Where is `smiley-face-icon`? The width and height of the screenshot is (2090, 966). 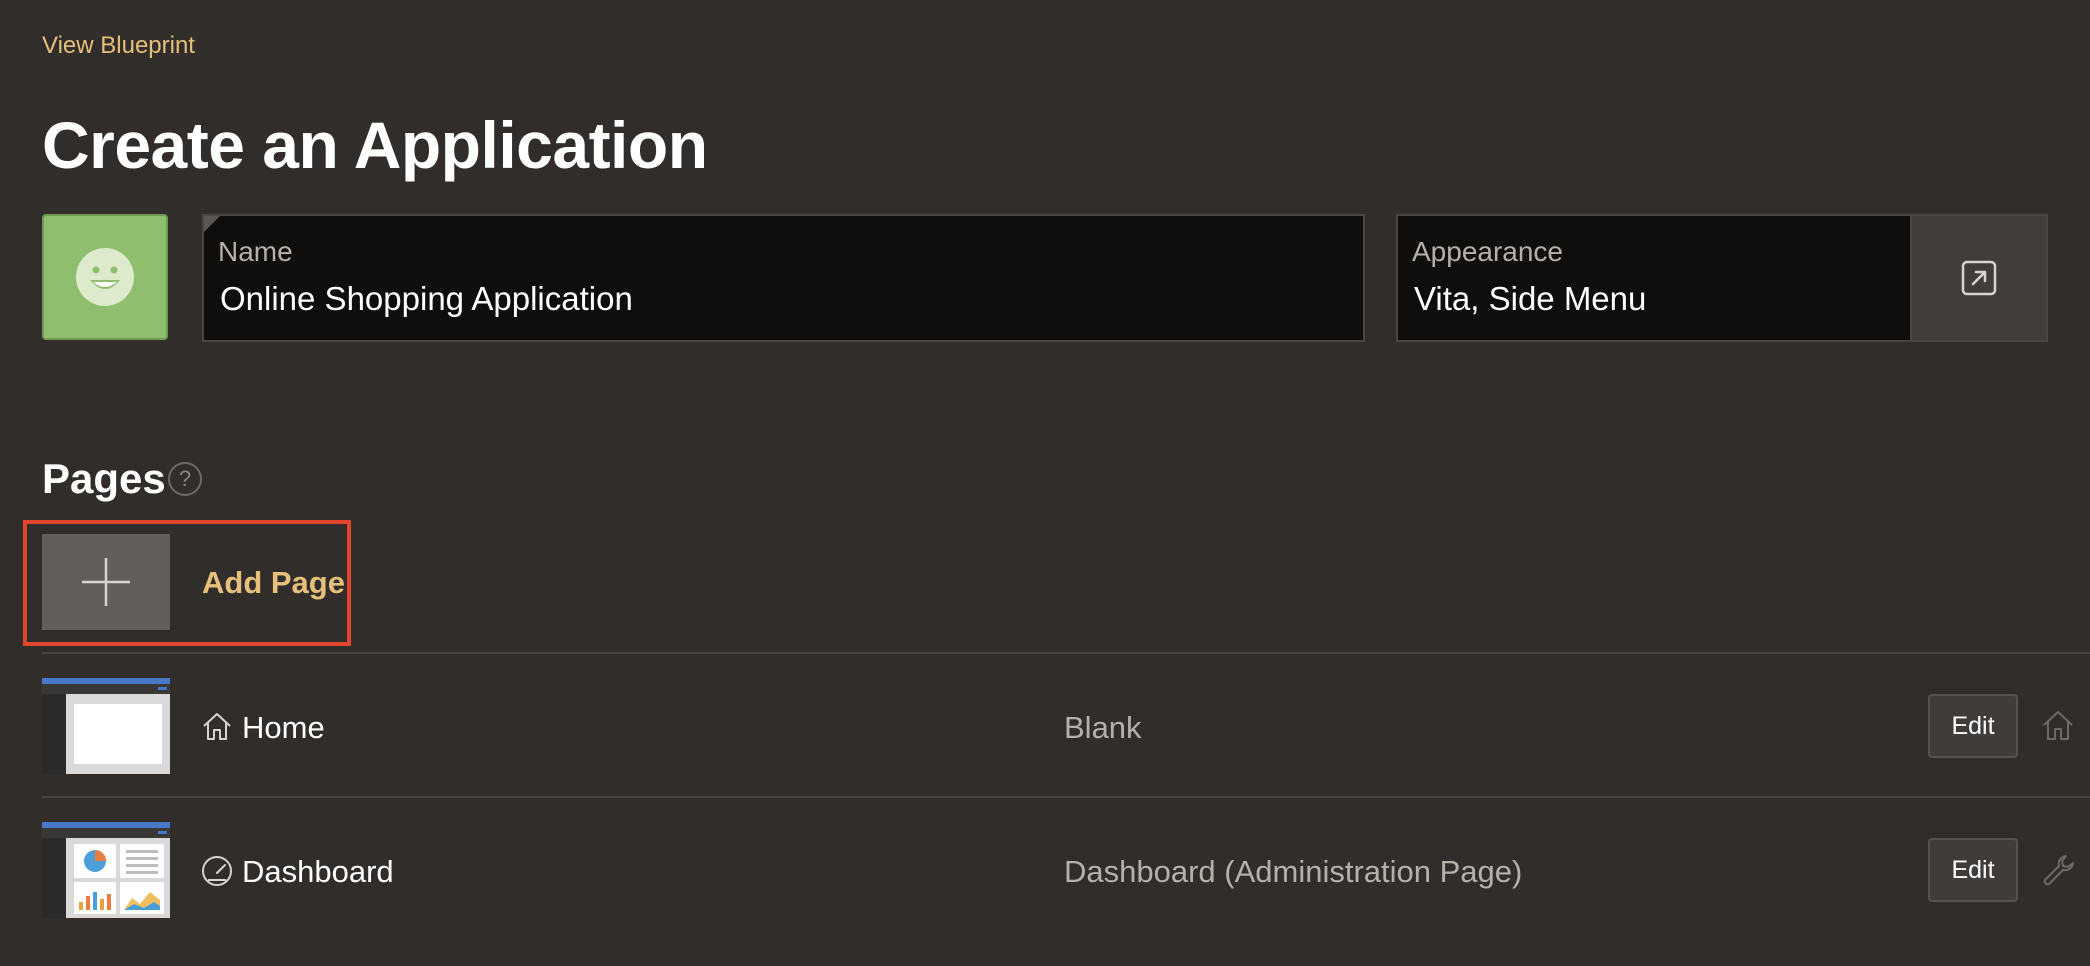
smiley-face-icon is located at coordinates (105, 277).